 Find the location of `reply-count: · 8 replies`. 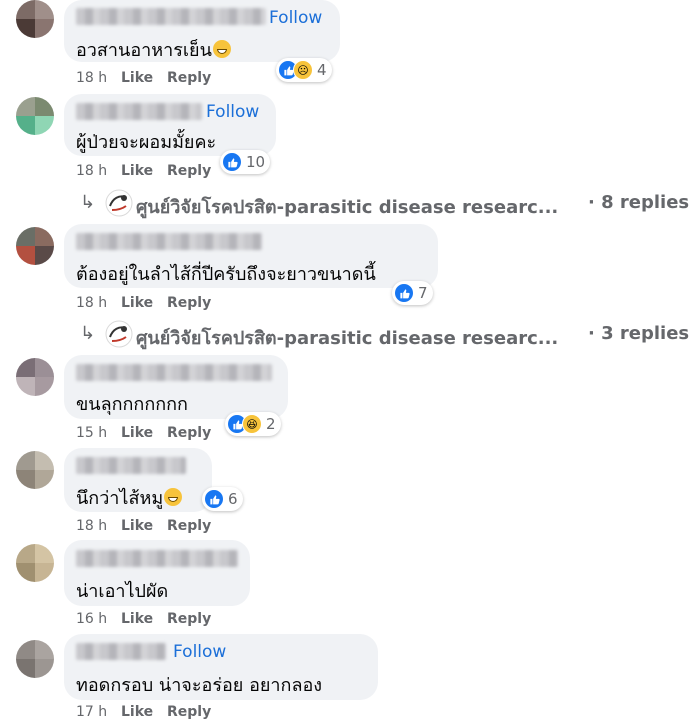

reply-count: · 8 replies is located at coordinates (638, 202).